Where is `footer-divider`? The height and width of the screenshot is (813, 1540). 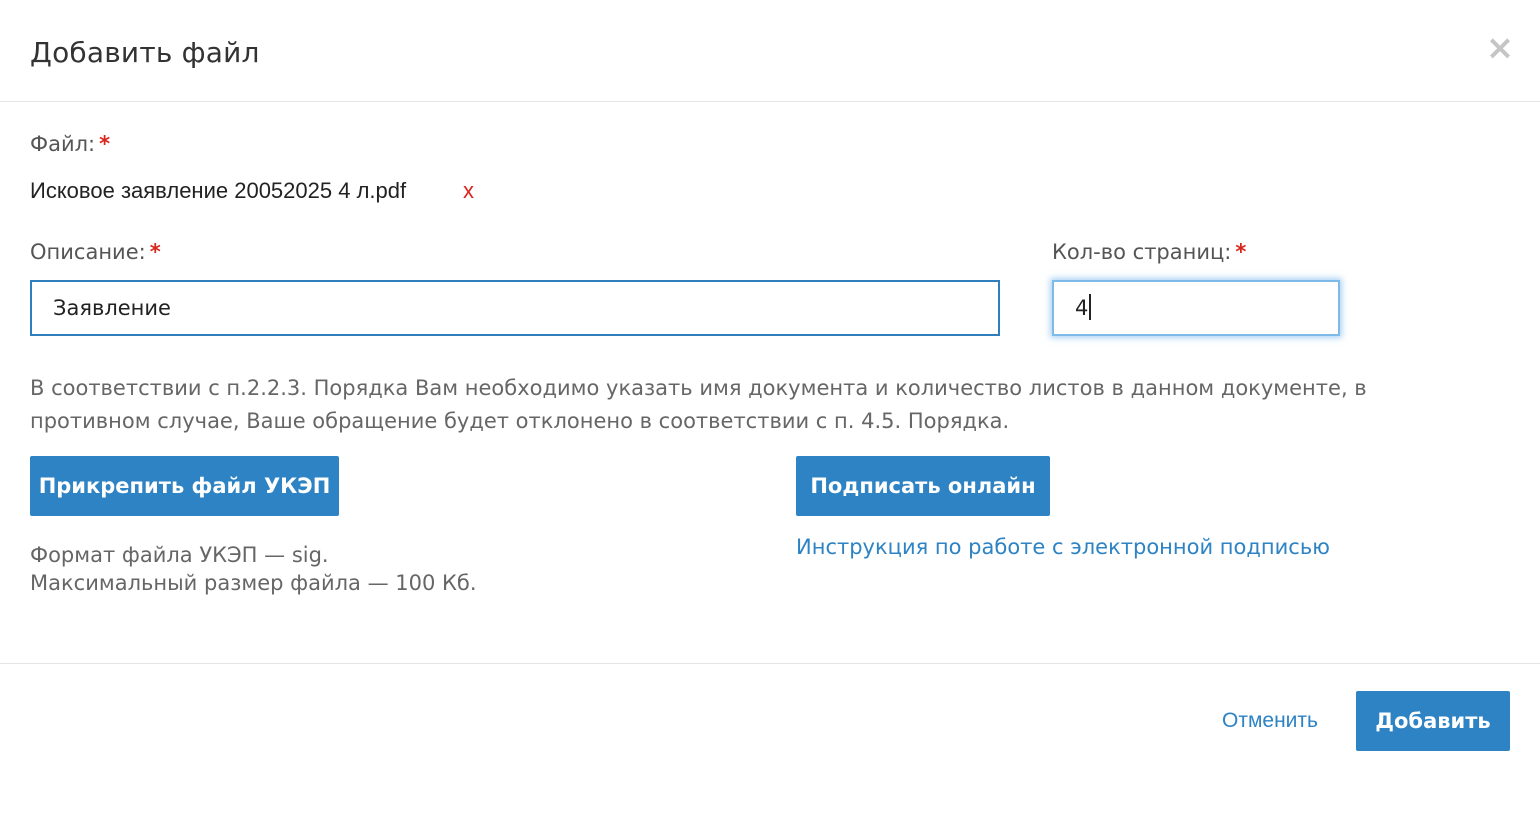 footer-divider is located at coordinates (770, 663).